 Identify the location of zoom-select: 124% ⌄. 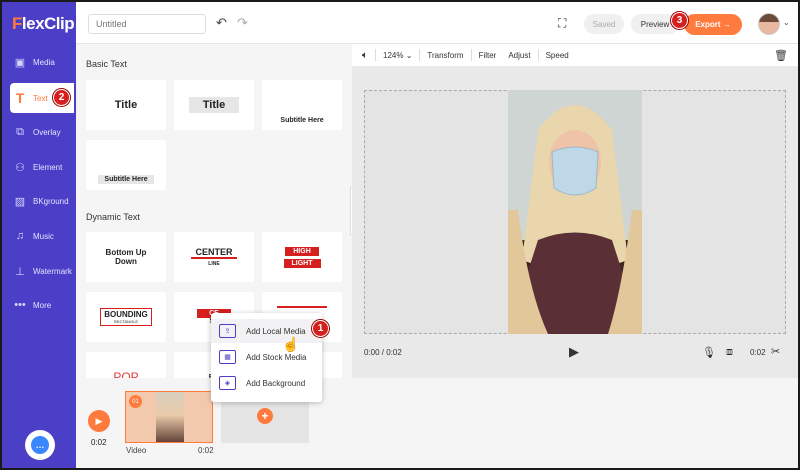
(397, 55).